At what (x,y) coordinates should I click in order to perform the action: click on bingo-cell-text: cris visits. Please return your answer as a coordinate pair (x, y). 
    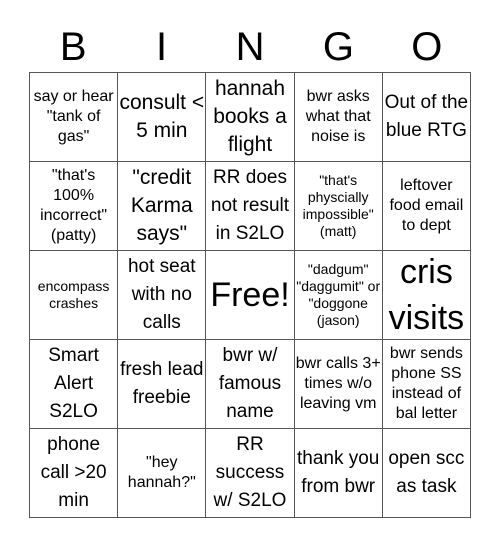
    Looking at the image, I should click on (426, 295).